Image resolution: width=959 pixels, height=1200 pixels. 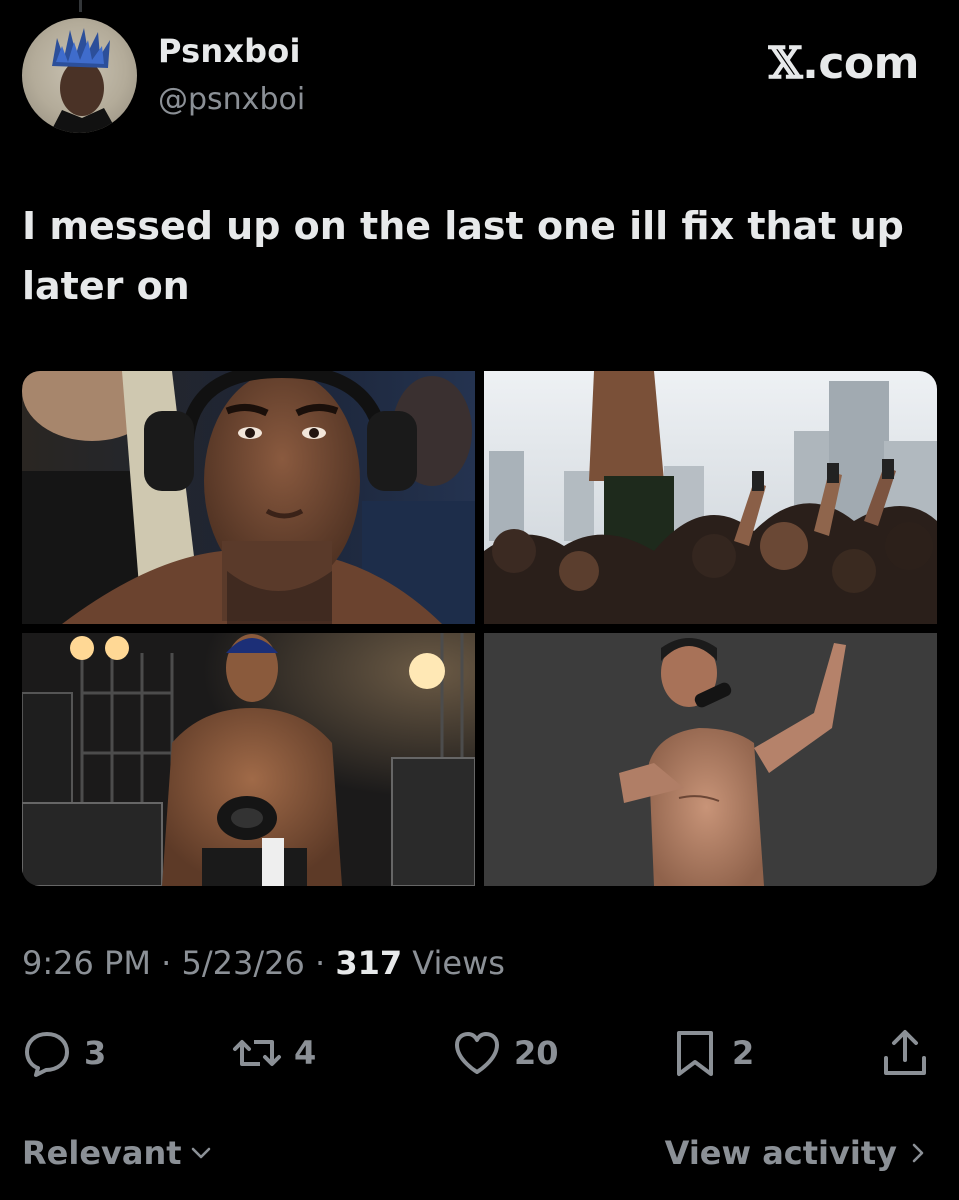 I want to click on x-brand-logo: 𝕏.com, so click(x=843, y=63).